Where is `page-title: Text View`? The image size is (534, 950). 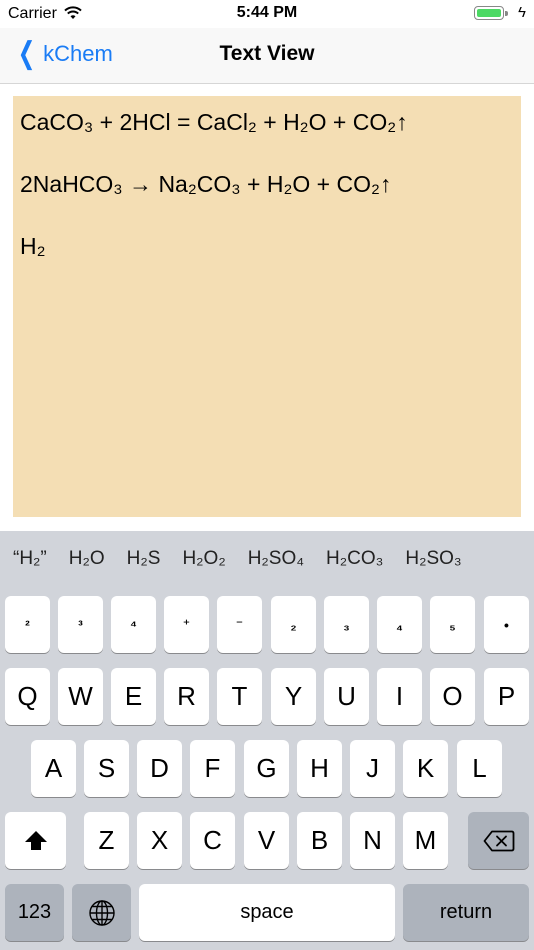 page-title: Text View is located at coordinates (267, 53).